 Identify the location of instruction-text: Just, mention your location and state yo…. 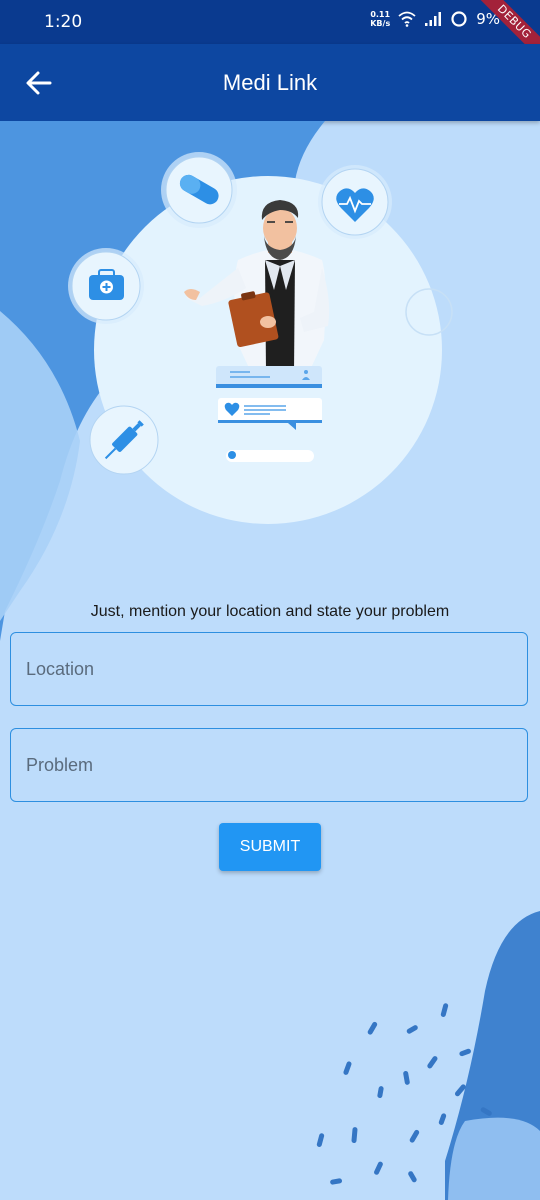
(270, 611).